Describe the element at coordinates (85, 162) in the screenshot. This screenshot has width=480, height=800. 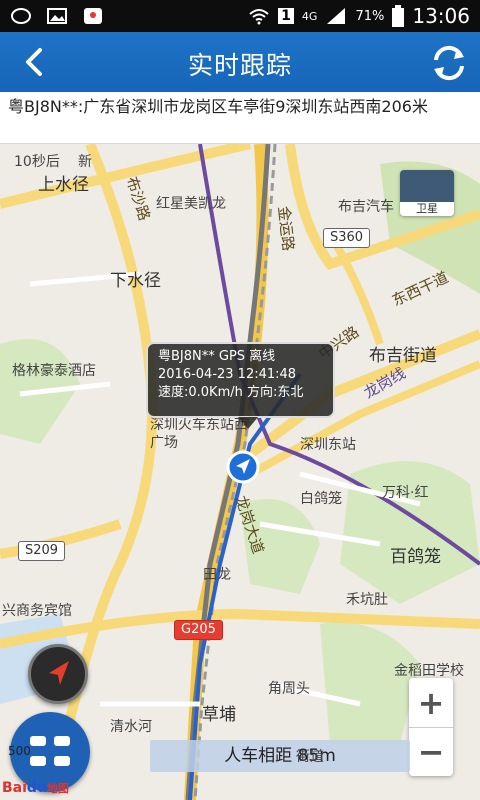
I see `map-label: 新` at that location.